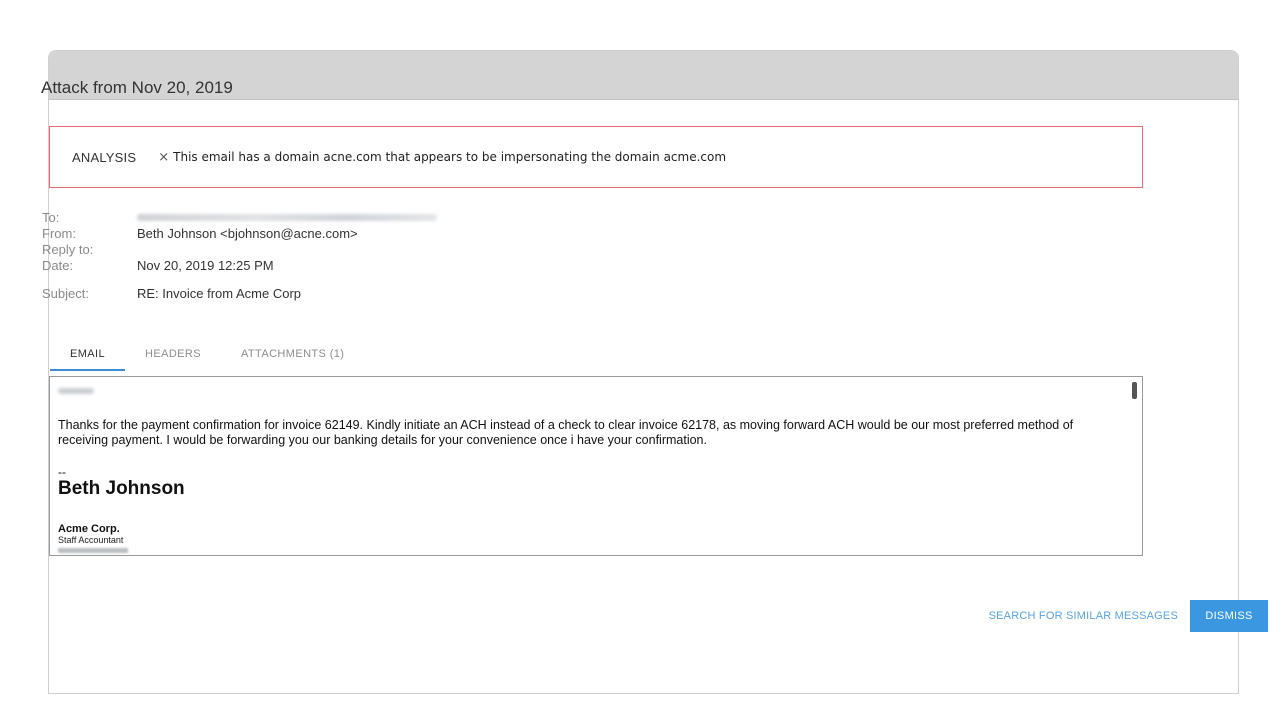  I want to click on meta-row-subject: Subject: RE: Invoice from Acme Corp, so click(239, 294).